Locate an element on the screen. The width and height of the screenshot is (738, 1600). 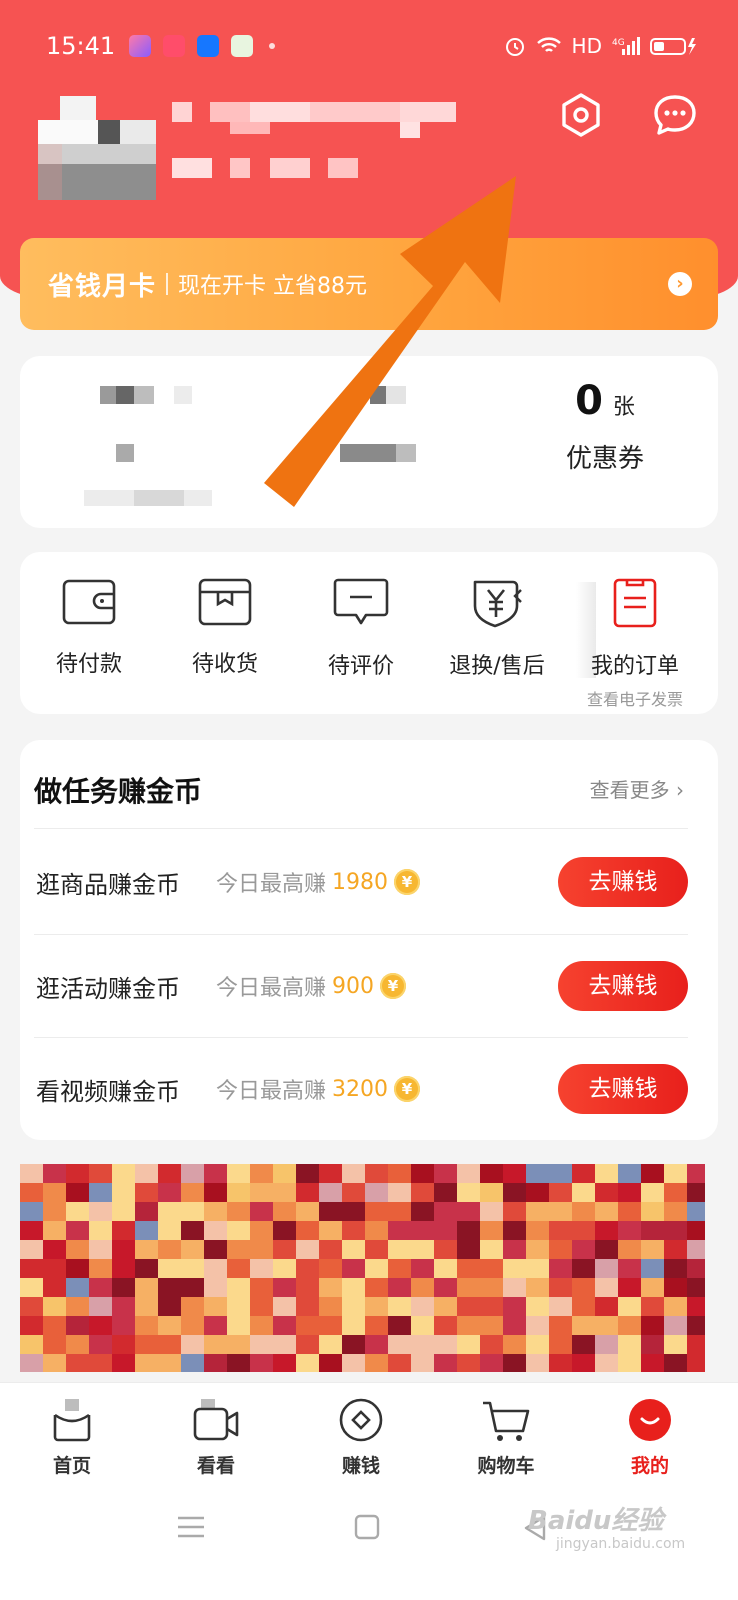
chevron-right-circle-icon: › is located at coordinates (680, 284).